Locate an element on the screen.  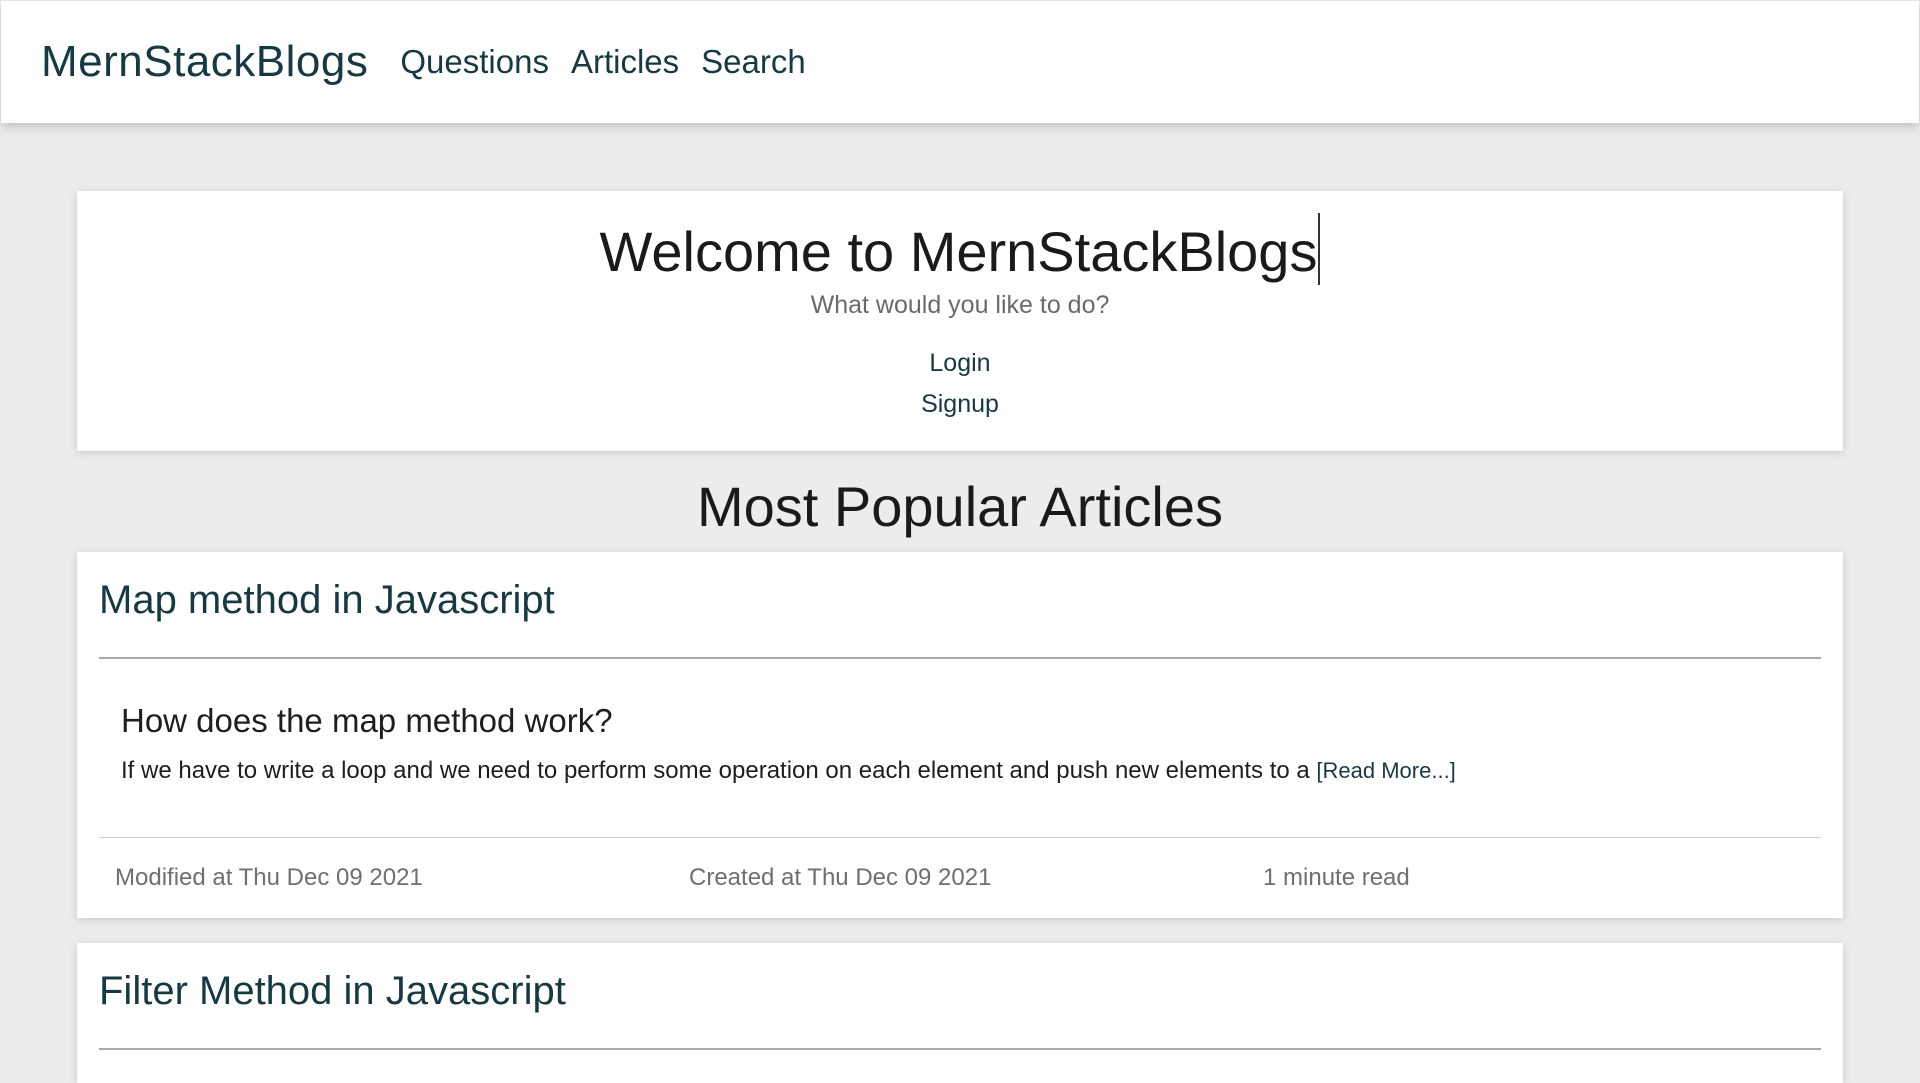
nav-links: Questions Articles Search is located at coordinates (613, 62).